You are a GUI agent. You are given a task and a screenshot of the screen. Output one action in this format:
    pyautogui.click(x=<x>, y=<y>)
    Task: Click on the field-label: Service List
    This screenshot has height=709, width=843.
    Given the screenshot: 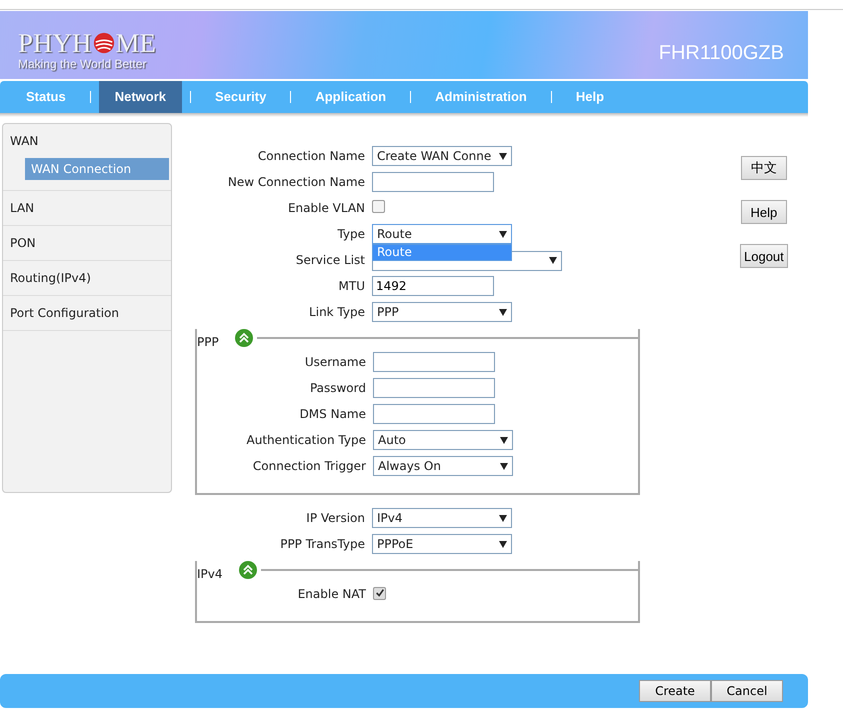 What is the action you would take?
    pyautogui.click(x=330, y=260)
    